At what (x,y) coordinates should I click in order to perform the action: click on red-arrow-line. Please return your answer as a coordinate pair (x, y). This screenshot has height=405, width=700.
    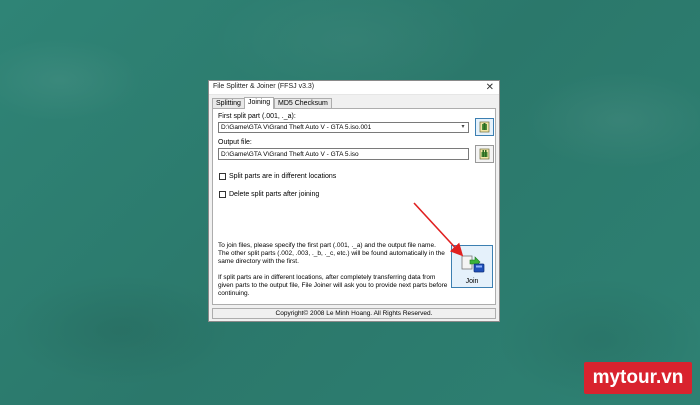
    Looking at the image, I should click on (438, 229).